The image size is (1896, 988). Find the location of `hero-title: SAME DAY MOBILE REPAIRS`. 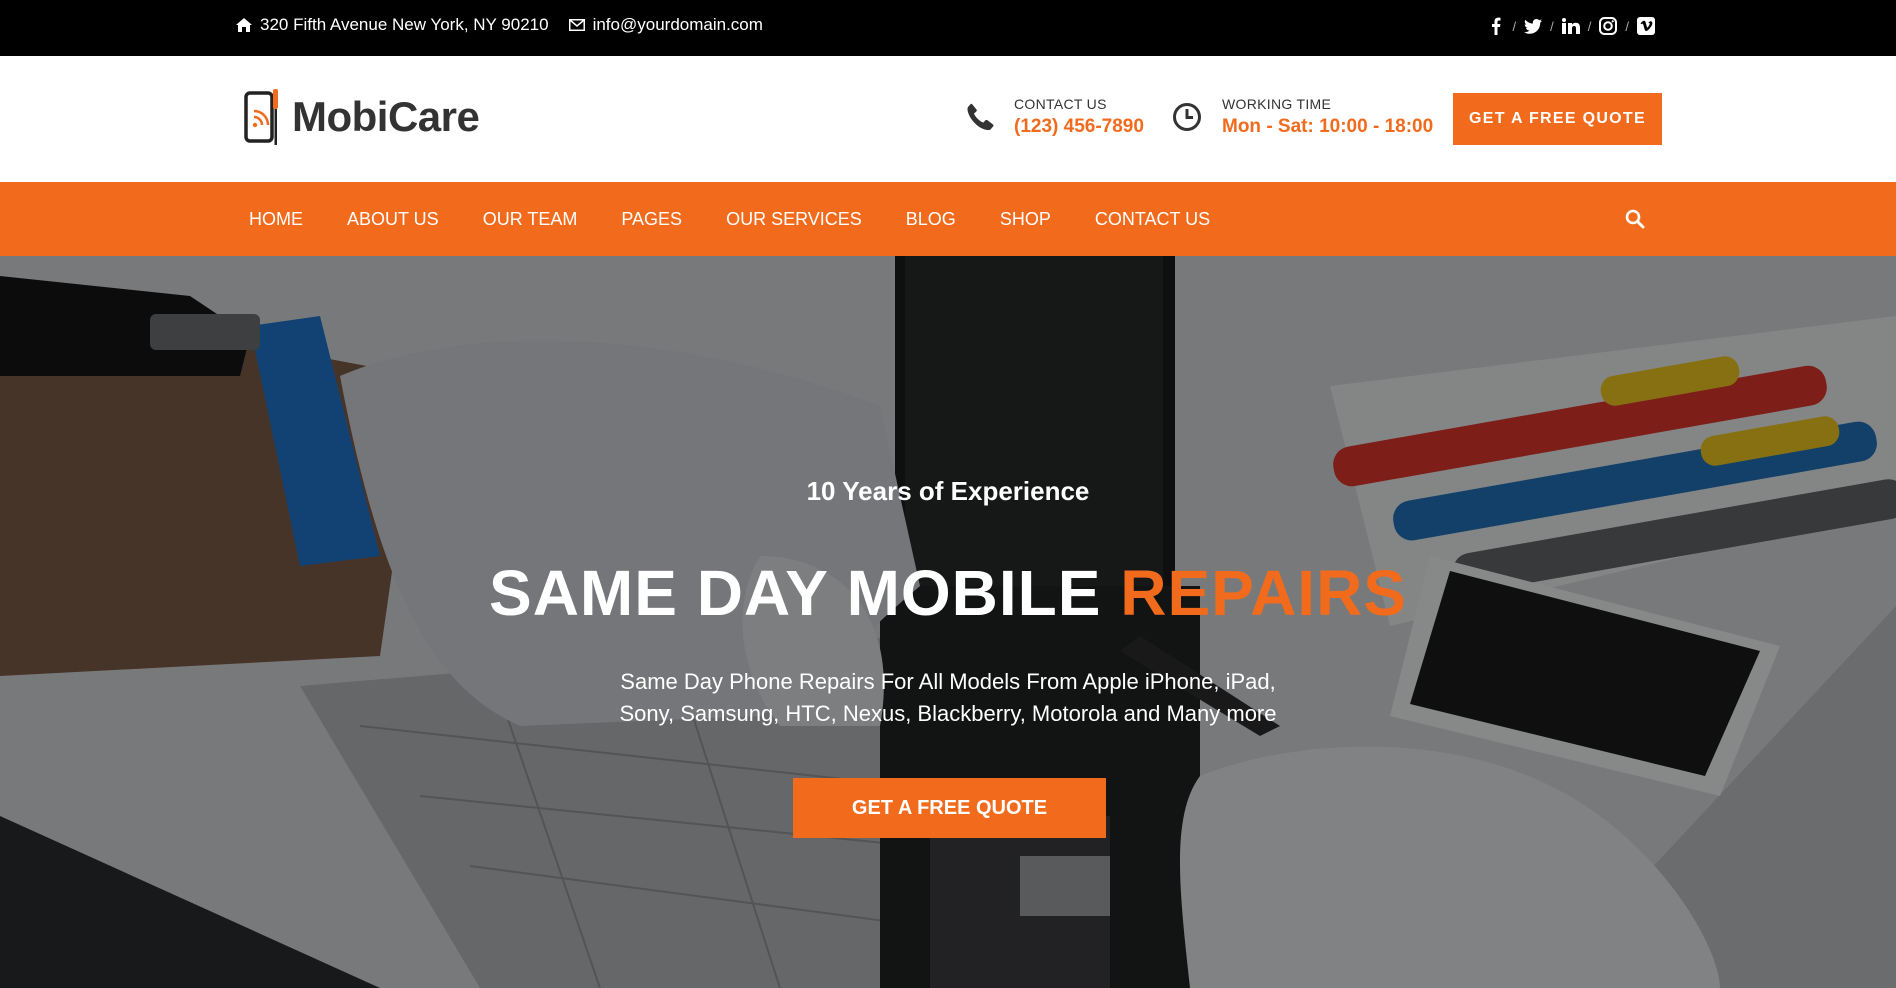

hero-title: SAME DAY MOBILE REPAIRS is located at coordinates (948, 593).